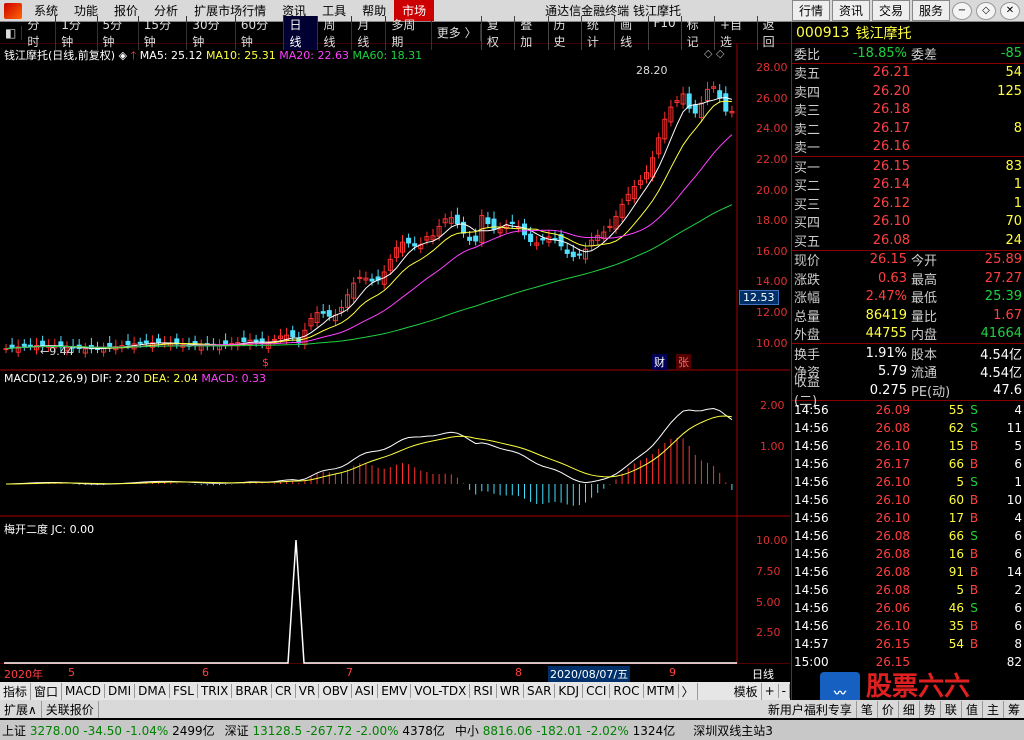 The width and height of the screenshot is (1024, 740). What do you see at coordinates (125, 55) in the screenshot?
I see `legend-toggle-icon: ◈` at bounding box center [125, 55].